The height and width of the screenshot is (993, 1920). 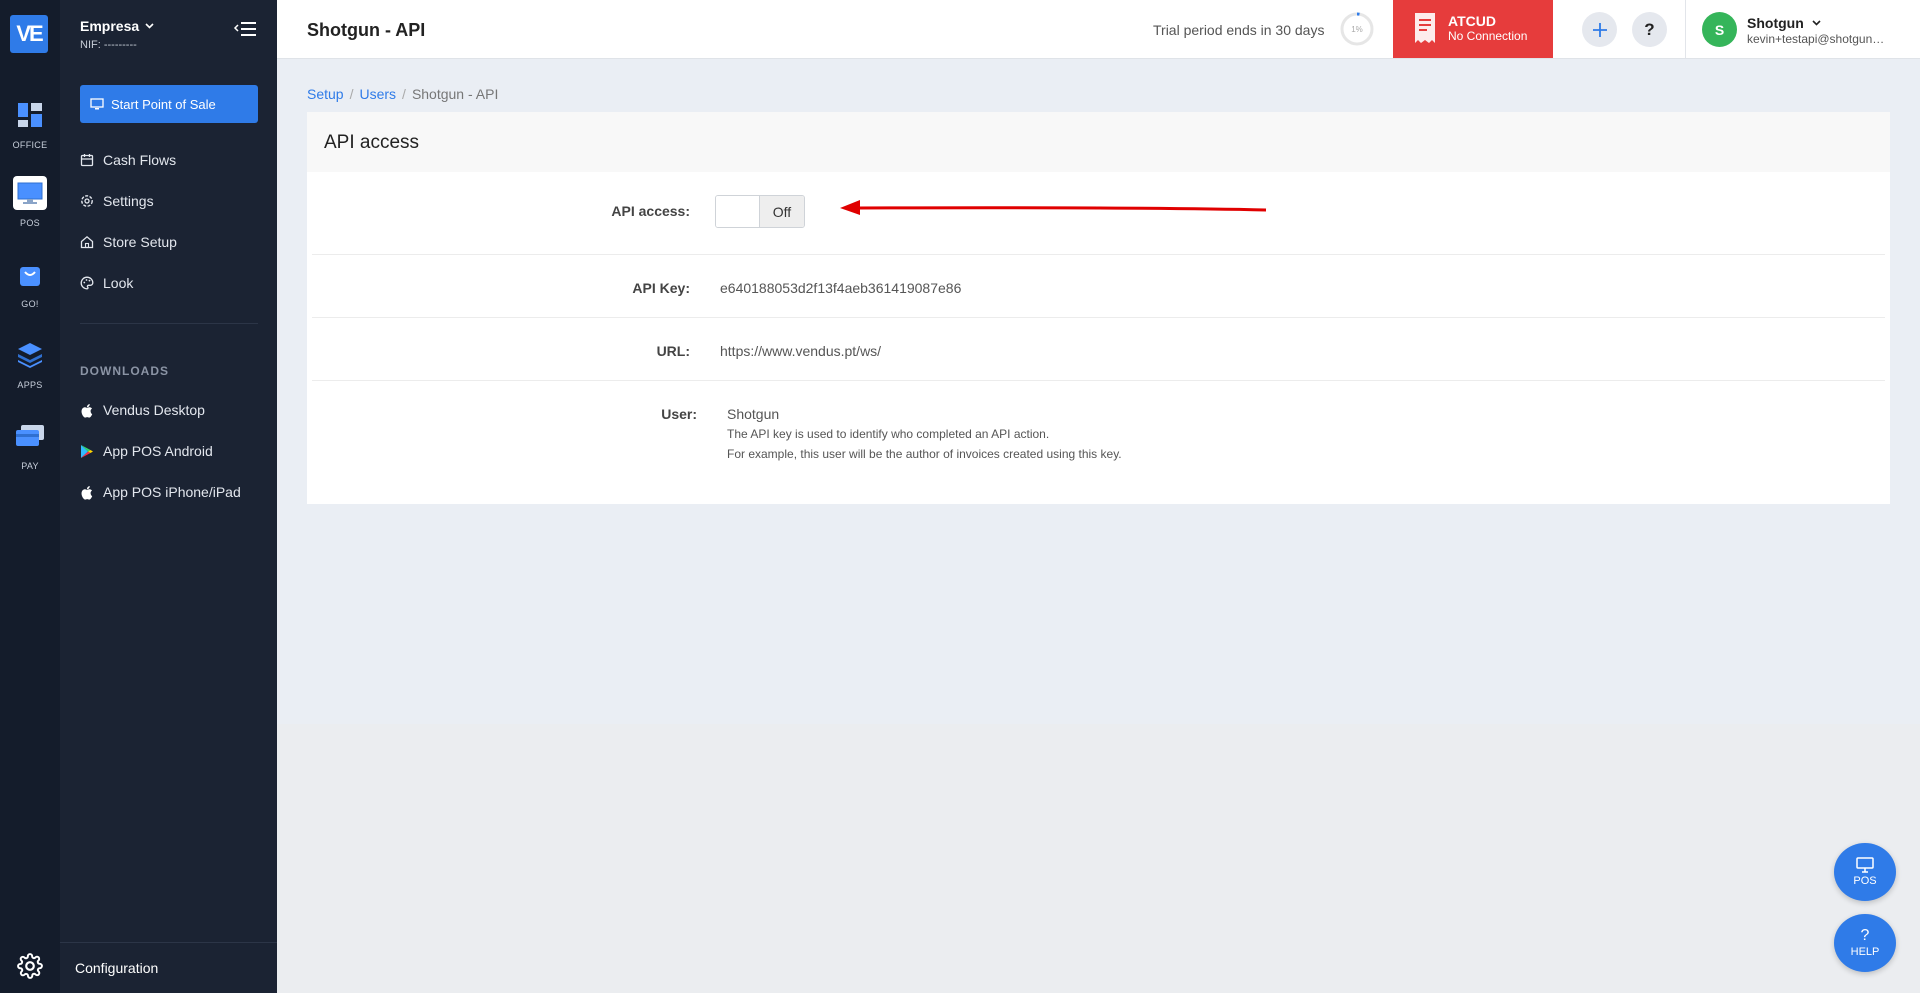 What do you see at coordinates (650, 211) in the screenshot?
I see `api-access-label: API access:` at bounding box center [650, 211].